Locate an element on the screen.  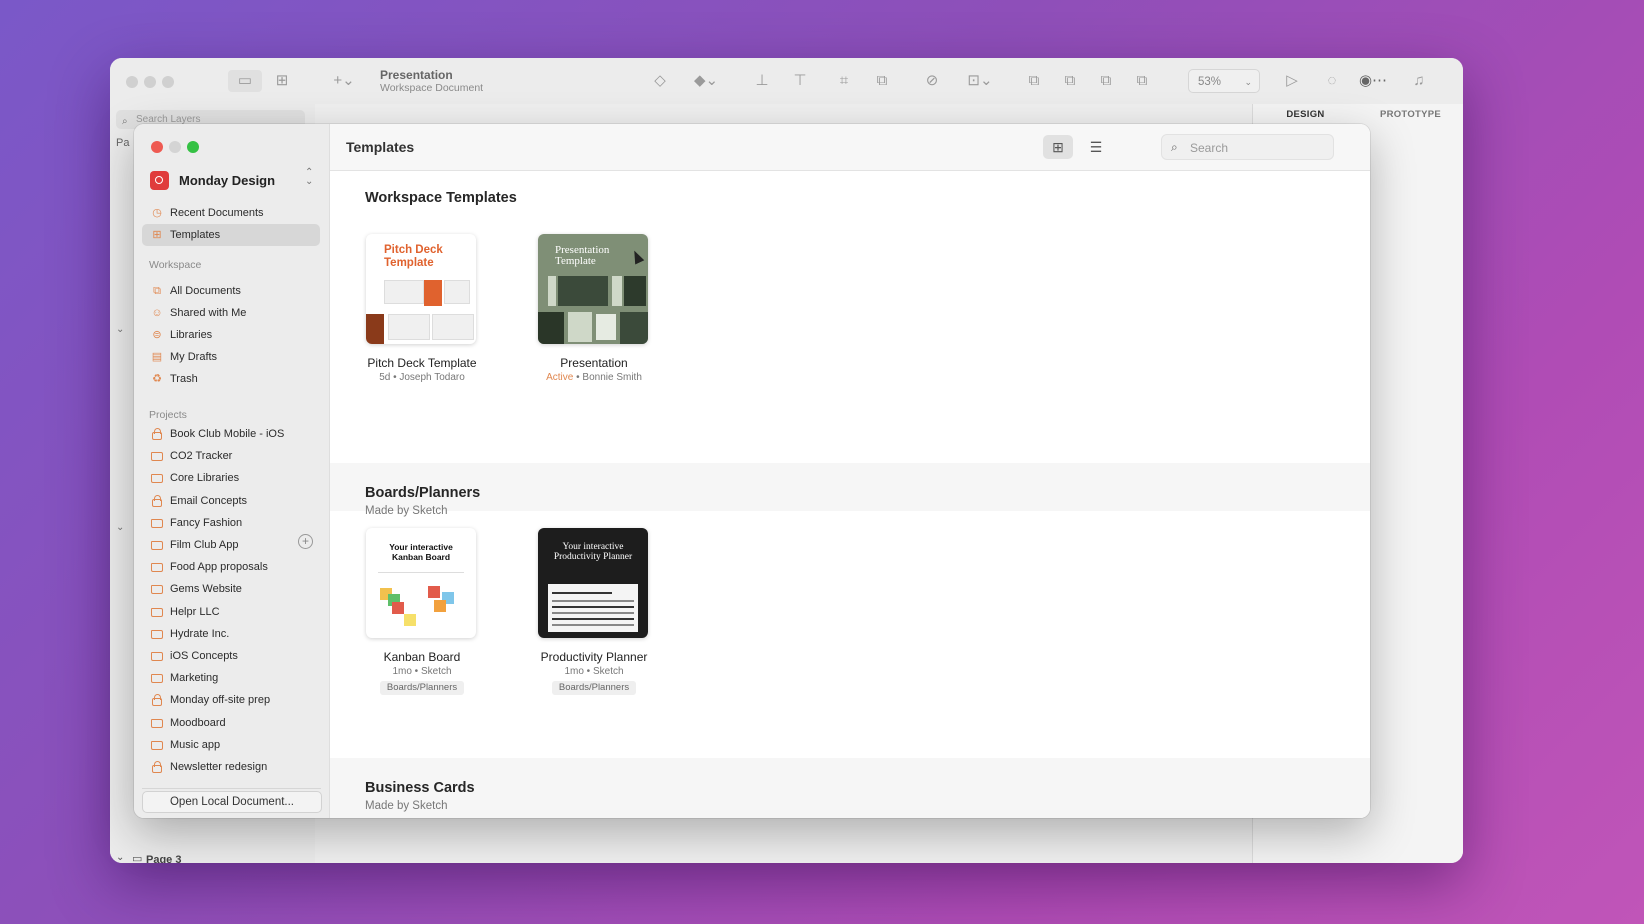
transform-icon: ⊡⌄ is located at coordinates (980, 81).